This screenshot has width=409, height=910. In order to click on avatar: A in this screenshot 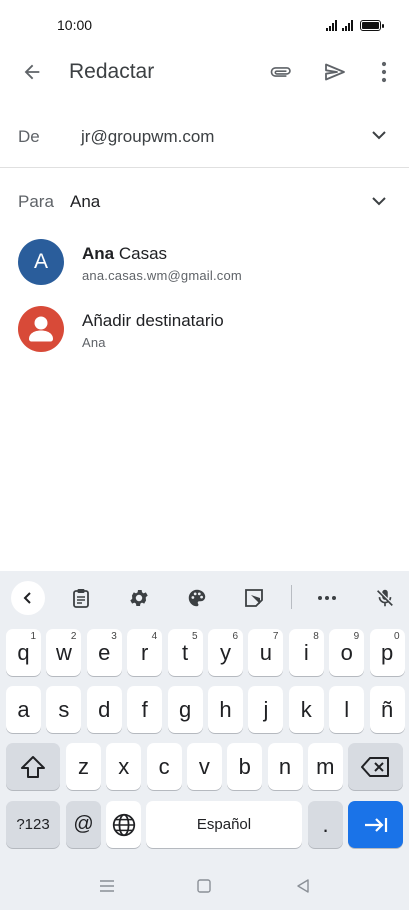, I will do `click(41, 262)`.